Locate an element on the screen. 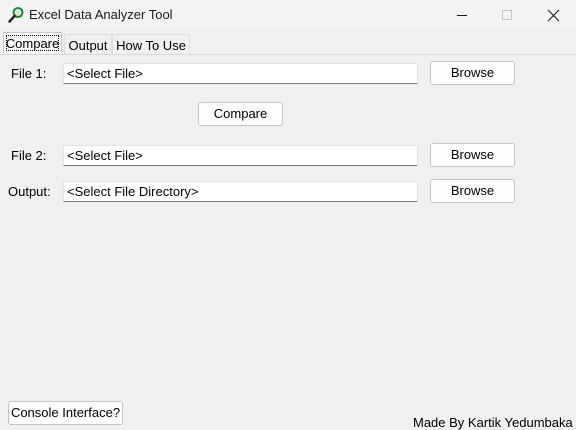 Image resolution: width=576 pixels, height=430 pixels. console-interface-button: Console Interface? is located at coordinates (65, 413).